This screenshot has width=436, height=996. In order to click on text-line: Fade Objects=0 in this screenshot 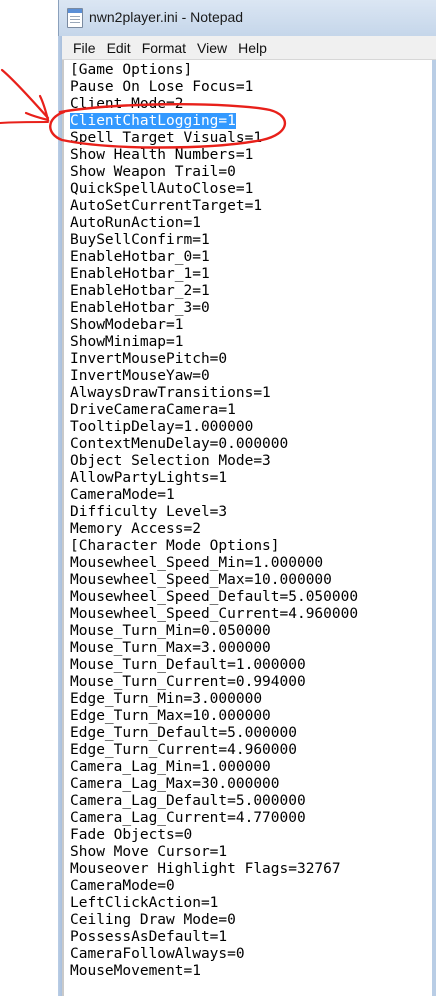, I will do `click(131, 835)`.